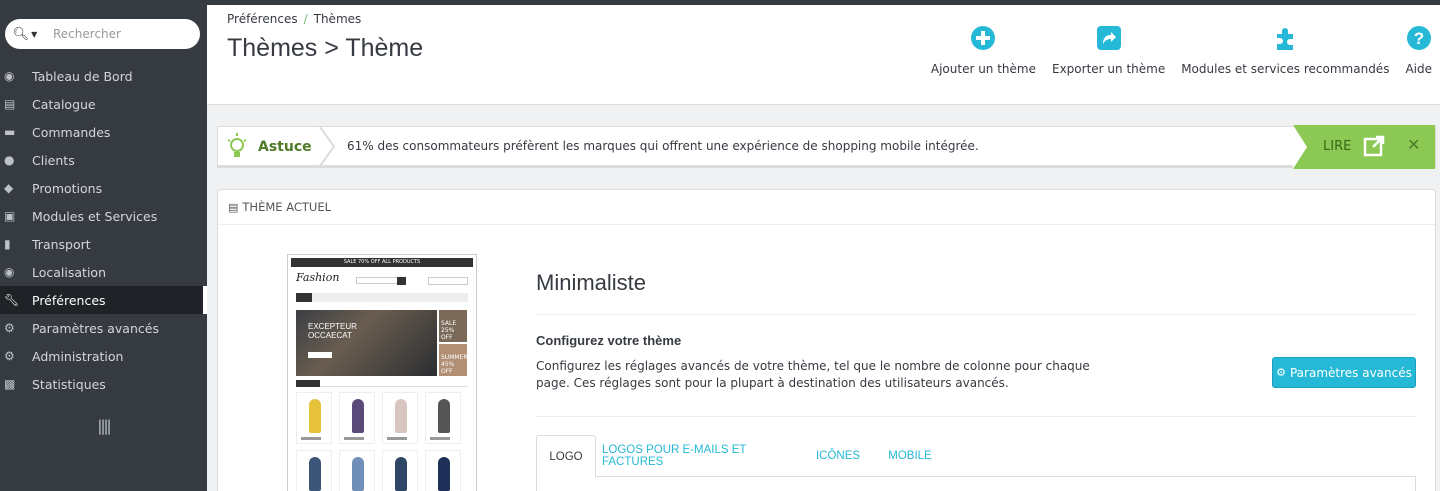  What do you see at coordinates (976, 484) in the screenshot?
I see `tab-content` at bounding box center [976, 484].